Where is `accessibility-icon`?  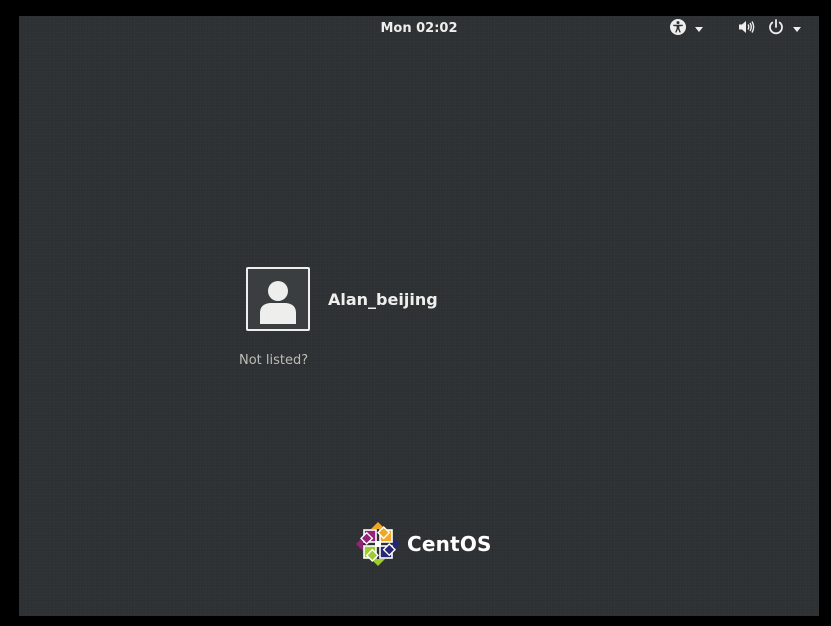 accessibility-icon is located at coordinates (678, 29).